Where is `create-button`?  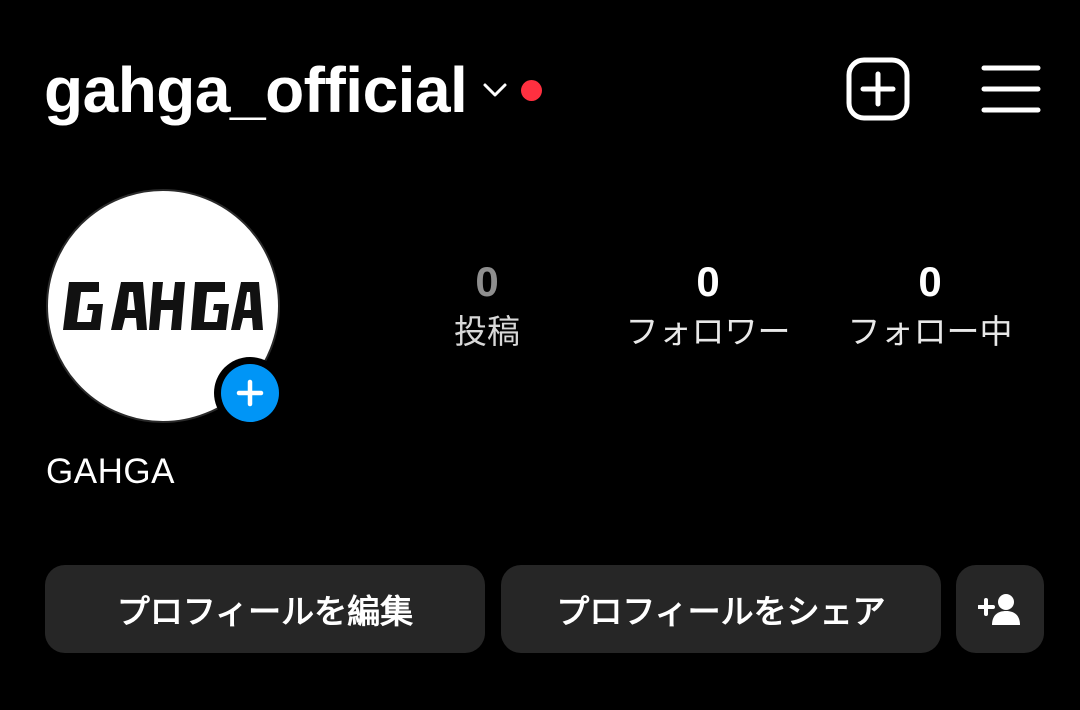 create-button is located at coordinates (878, 89).